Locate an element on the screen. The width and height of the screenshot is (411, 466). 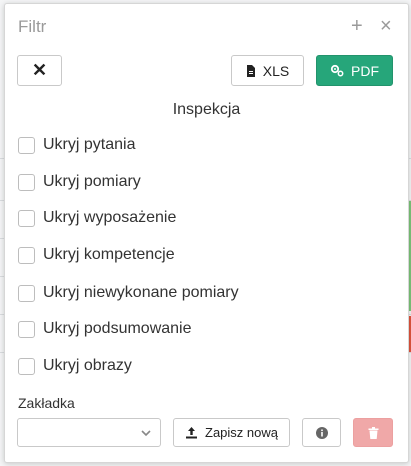
gears-icon is located at coordinates (337, 70).